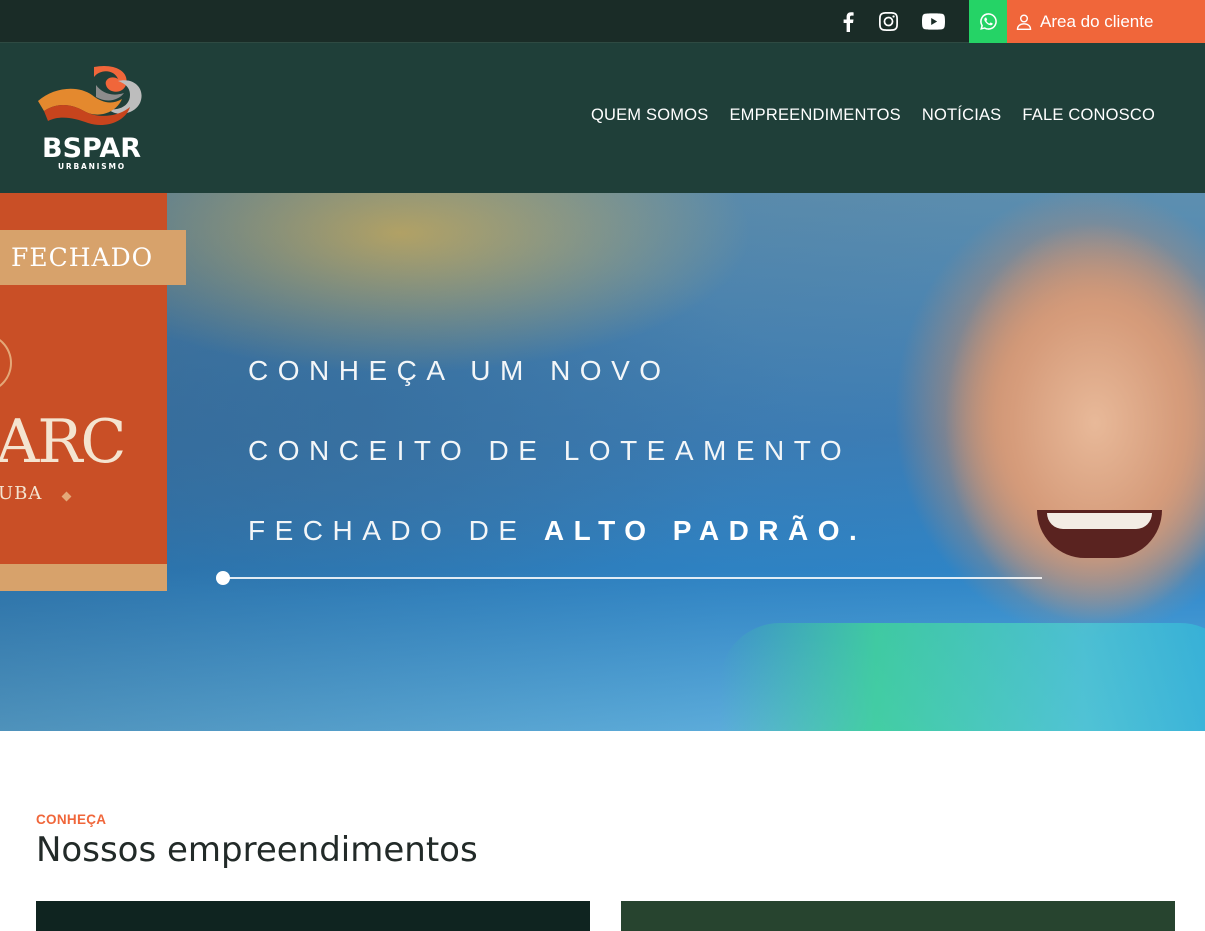 This screenshot has width=1205, height=931. What do you see at coordinates (1024, 22) in the screenshot?
I see `user-icon` at bounding box center [1024, 22].